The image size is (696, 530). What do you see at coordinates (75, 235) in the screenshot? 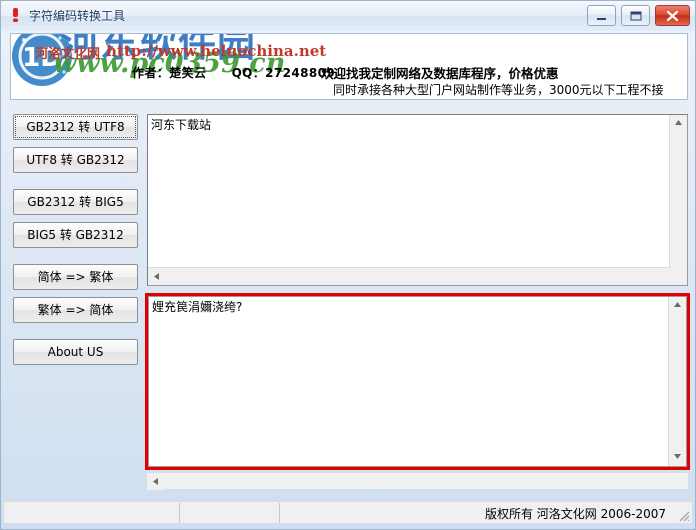
I see `button-big5-to-gb2312: BIG5 转 GB2312` at bounding box center [75, 235].